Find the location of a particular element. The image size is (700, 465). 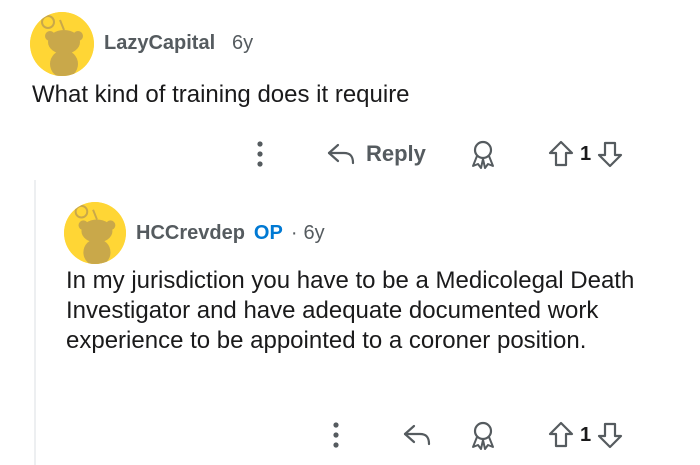

thread-line is located at coordinates (35, 322).